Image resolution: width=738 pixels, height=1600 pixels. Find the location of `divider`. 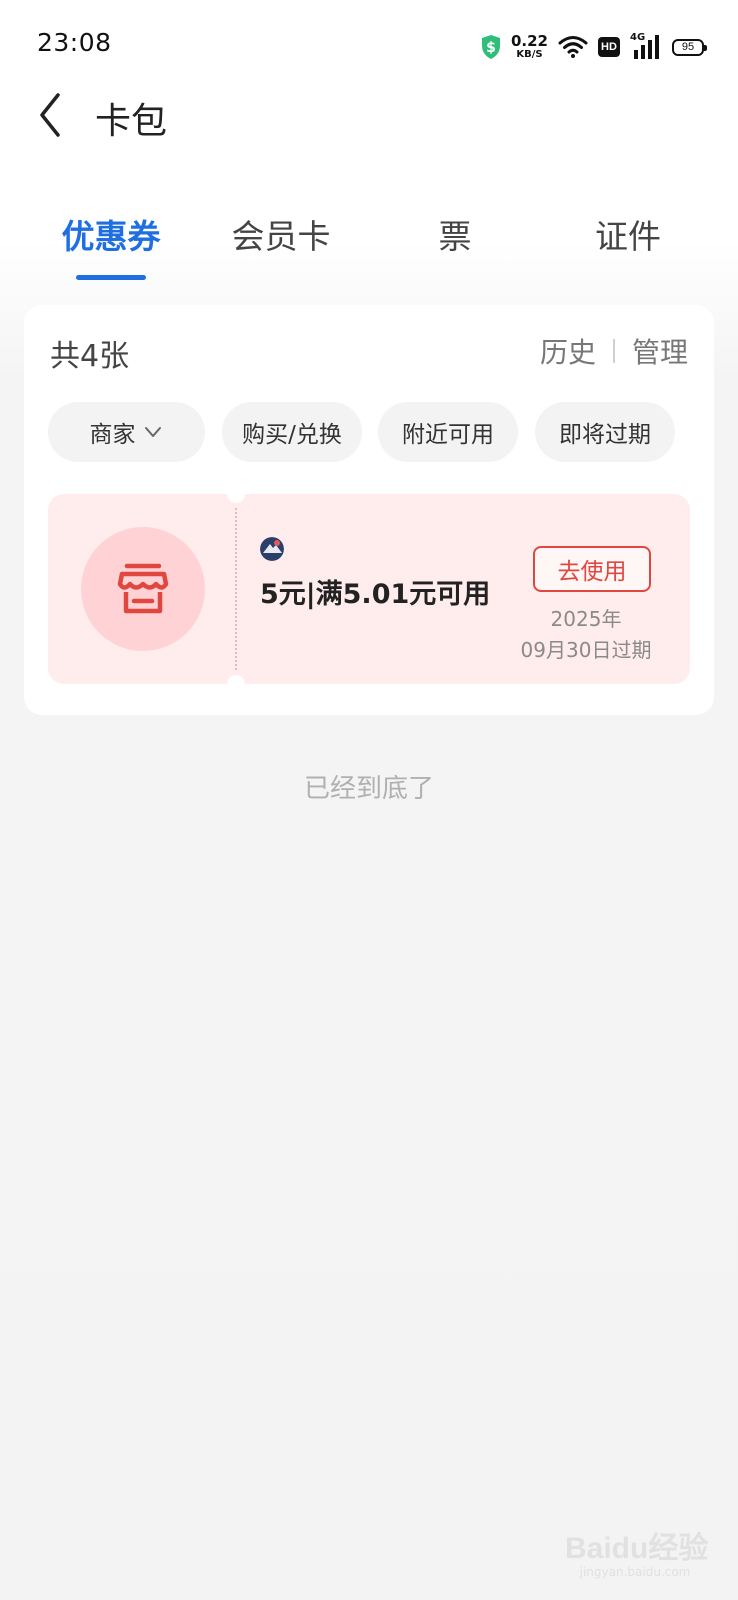

divider is located at coordinates (613, 351).